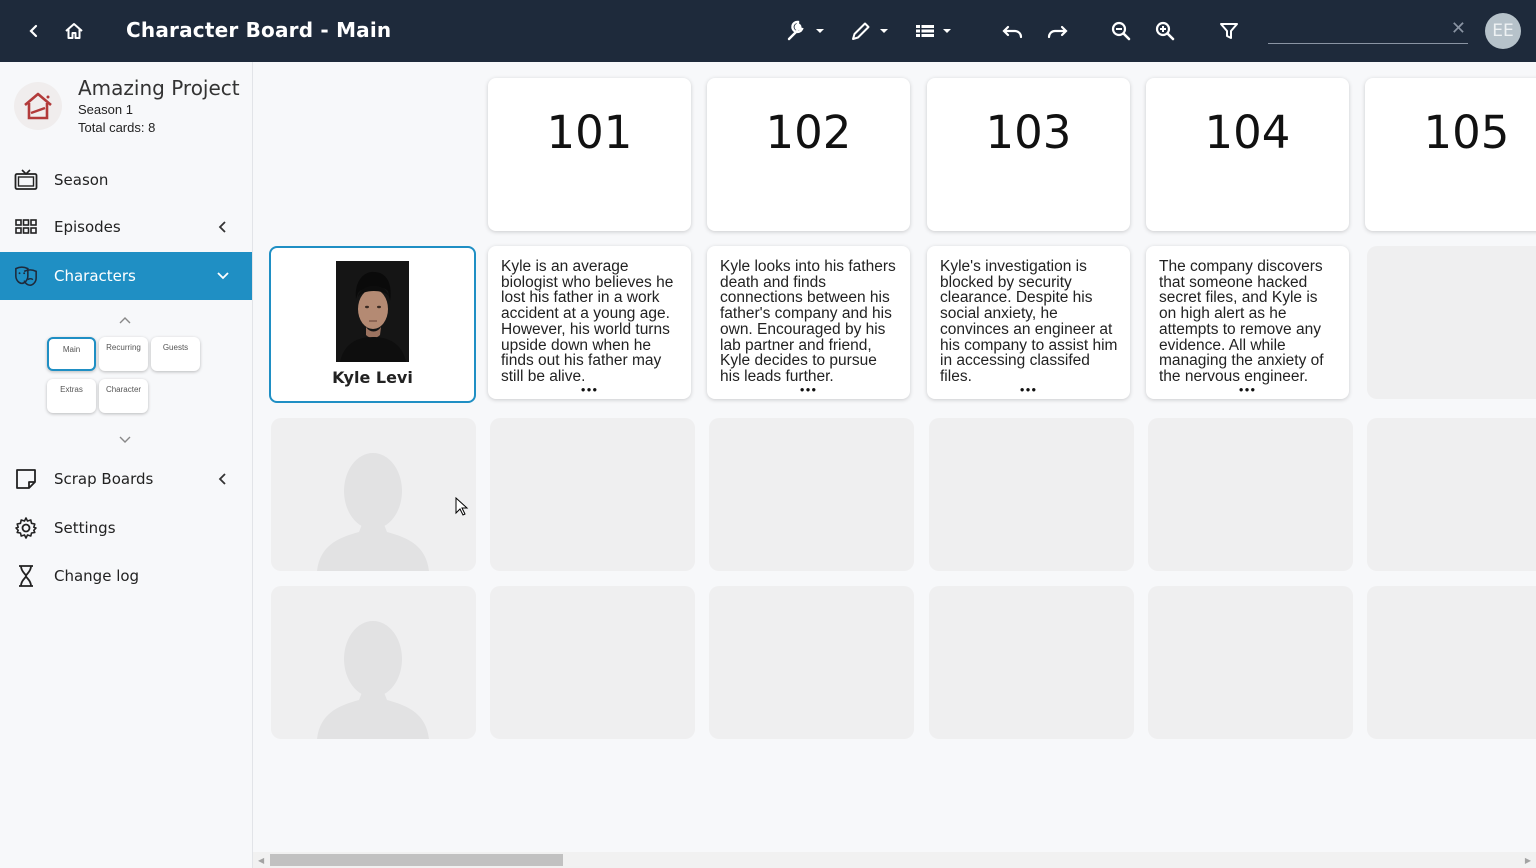 This screenshot has height=868, width=1536. I want to click on project-name: Amazing Project, so click(159, 88).